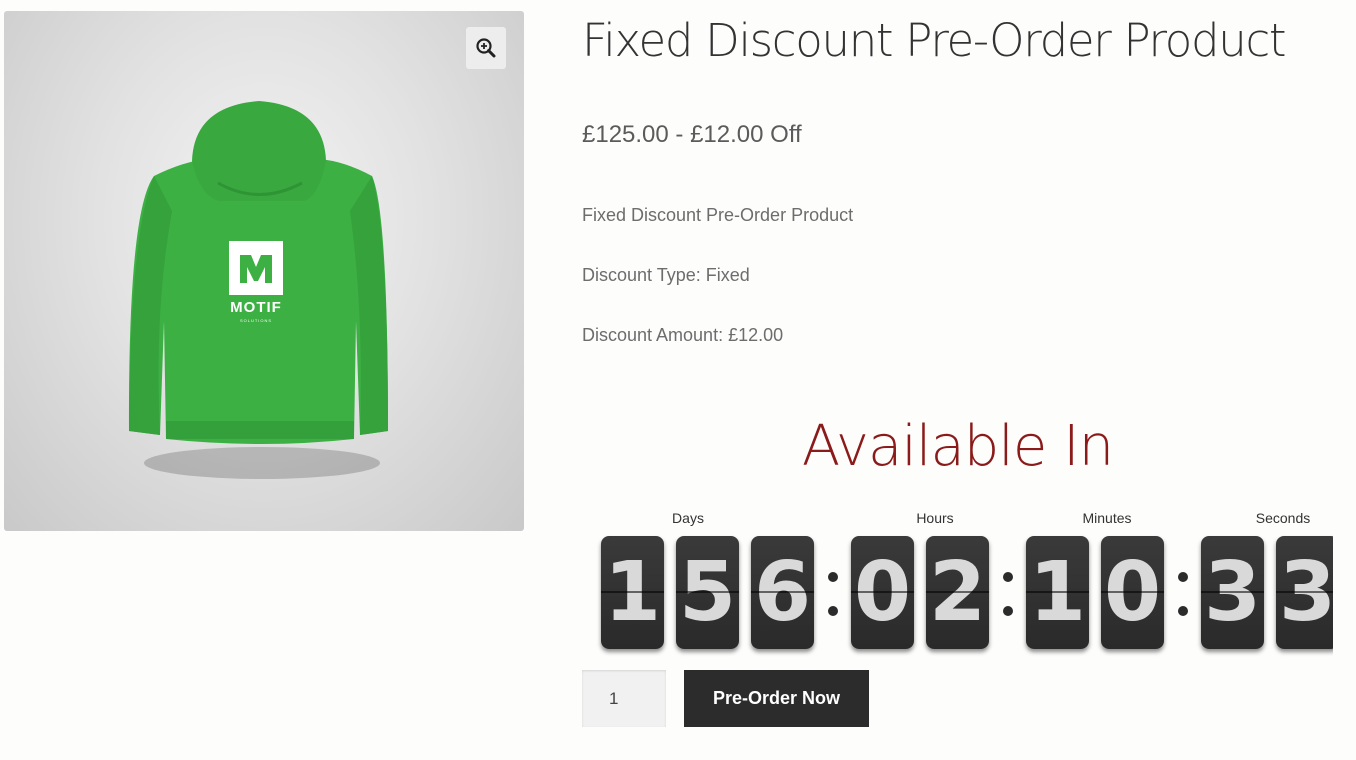 The image size is (1356, 760). What do you see at coordinates (624, 698) in the screenshot?
I see `quantity-input` at bounding box center [624, 698].